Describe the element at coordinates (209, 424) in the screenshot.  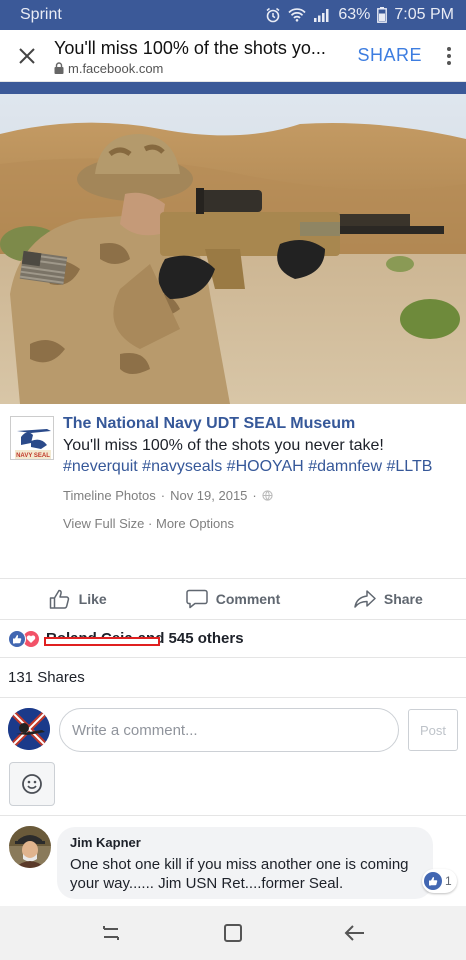
I see `page-name-link: The National Navy UDT SEAL Museum` at that location.